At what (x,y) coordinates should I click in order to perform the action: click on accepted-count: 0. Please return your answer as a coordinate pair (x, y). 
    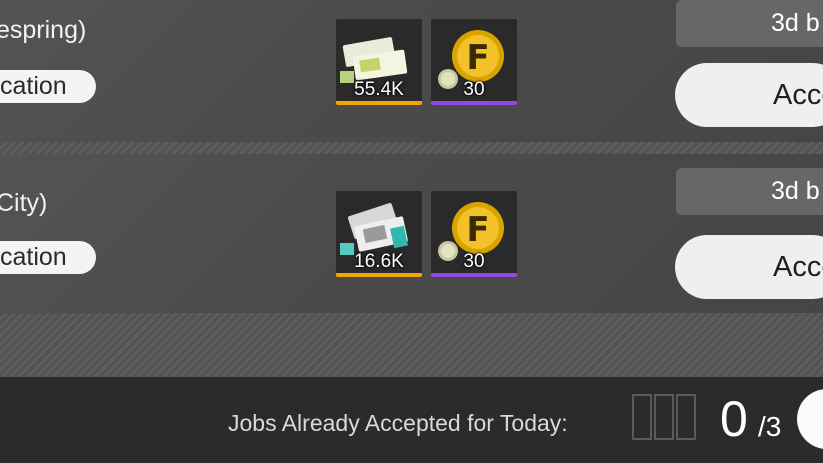
    Looking at the image, I should click on (734, 419).